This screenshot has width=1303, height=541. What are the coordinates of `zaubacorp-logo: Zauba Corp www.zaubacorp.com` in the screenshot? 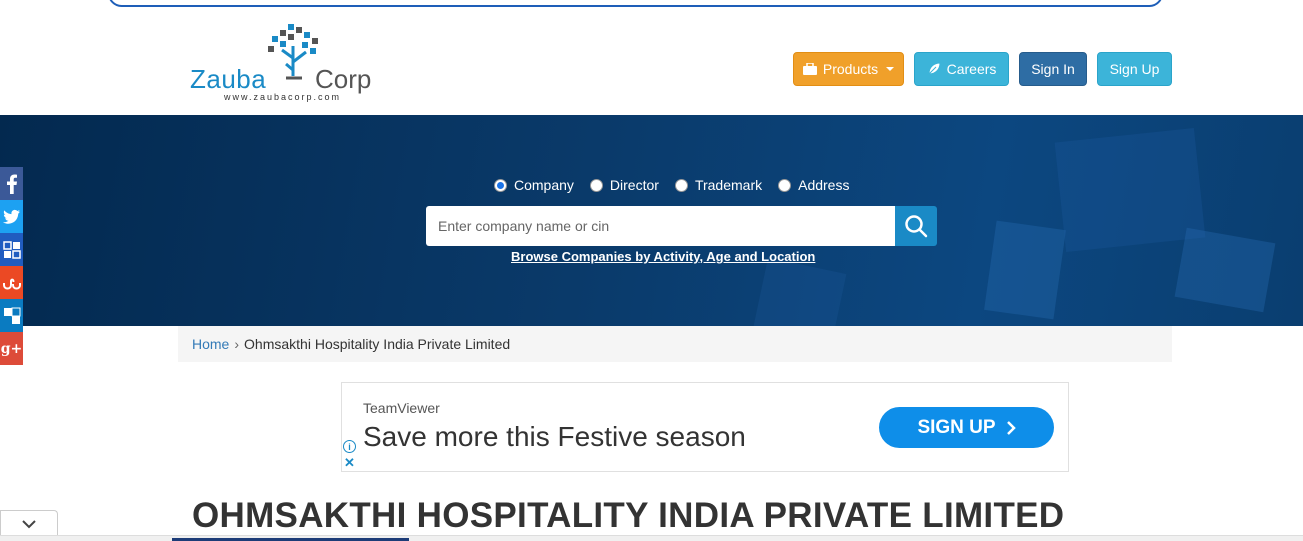 It's located at (288, 64).